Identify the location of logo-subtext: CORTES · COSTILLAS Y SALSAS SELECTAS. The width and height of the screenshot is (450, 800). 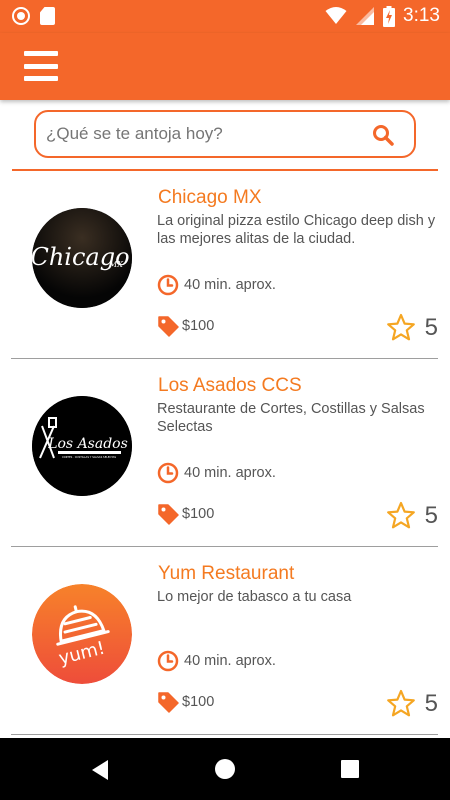
(89, 457).